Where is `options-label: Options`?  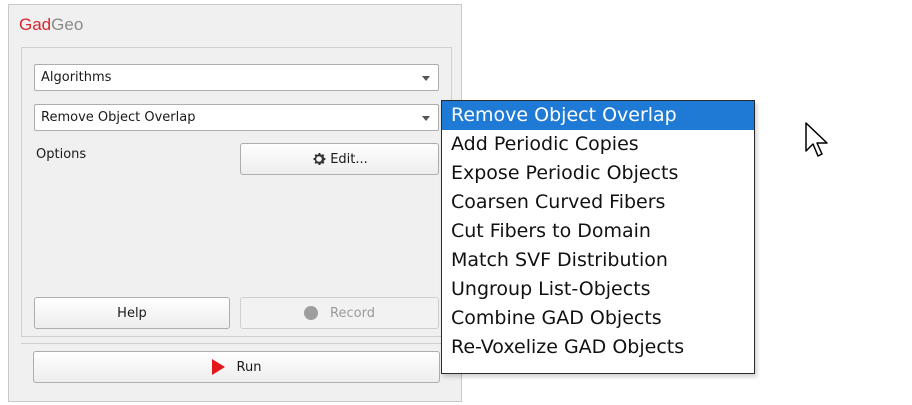 options-label: Options is located at coordinates (61, 154).